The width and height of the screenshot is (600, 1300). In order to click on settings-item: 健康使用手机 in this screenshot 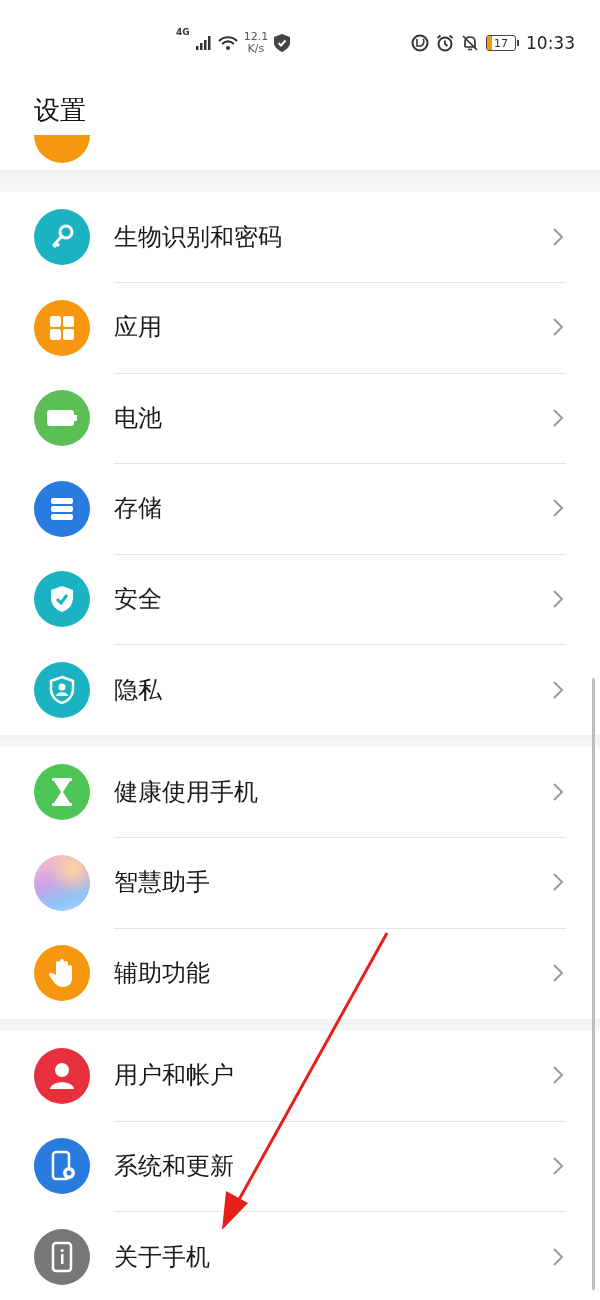, I will do `click(300, 792)`.